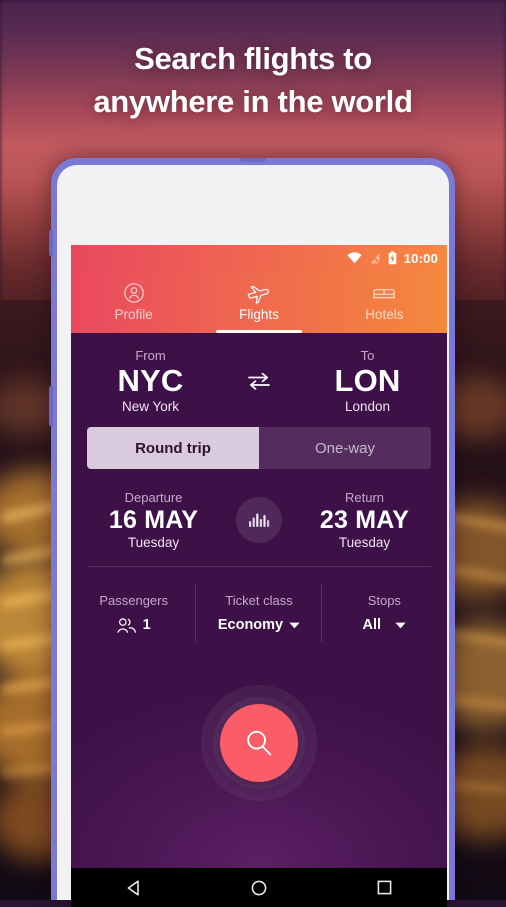 This screenshot has width=506, height=907. I want to click on airplane-icon, so click(259, 293).